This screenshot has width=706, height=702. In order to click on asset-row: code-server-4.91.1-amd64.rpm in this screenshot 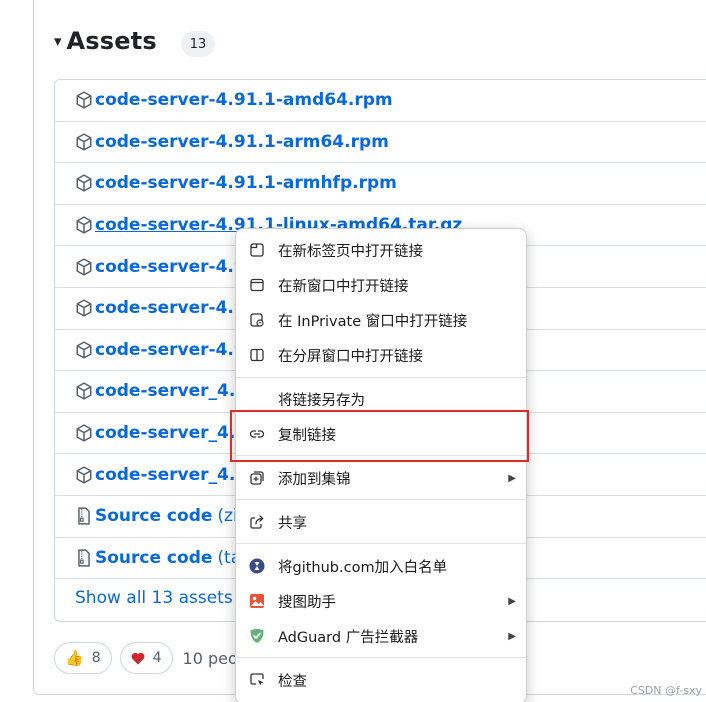, I will do `click(380, 101)`.